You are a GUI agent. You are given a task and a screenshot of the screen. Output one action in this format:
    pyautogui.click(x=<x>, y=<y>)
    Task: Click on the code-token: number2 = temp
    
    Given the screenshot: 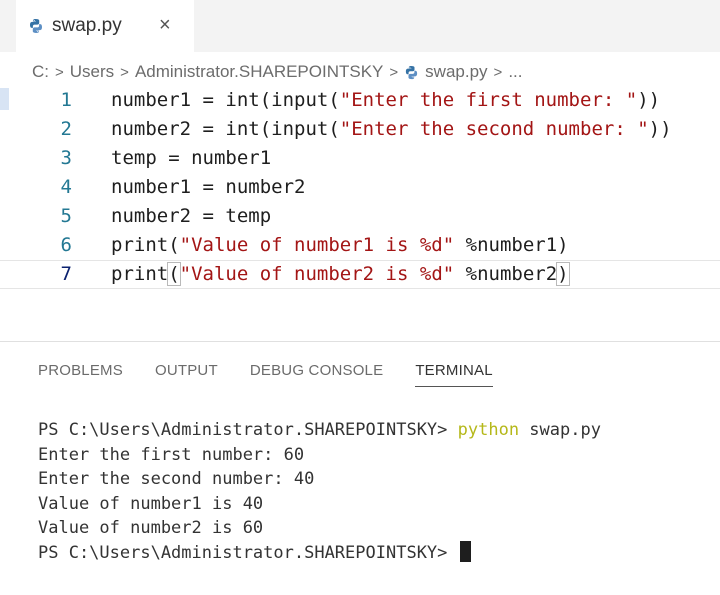 What is the action you would take?
    pyautogui.click(x=191, y=216)
    